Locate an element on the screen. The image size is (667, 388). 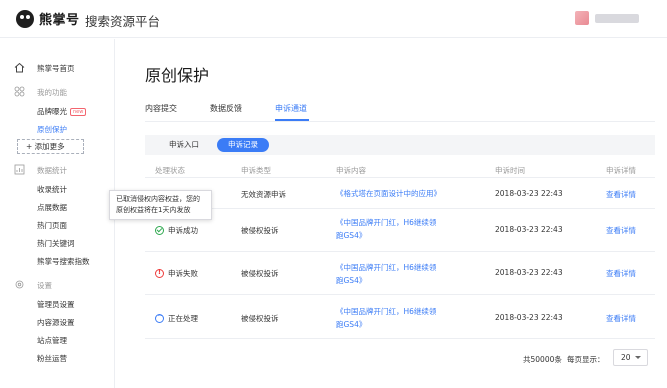
subtab-appeal-entry: 申诉入口 is located at coordinates (184, 145).